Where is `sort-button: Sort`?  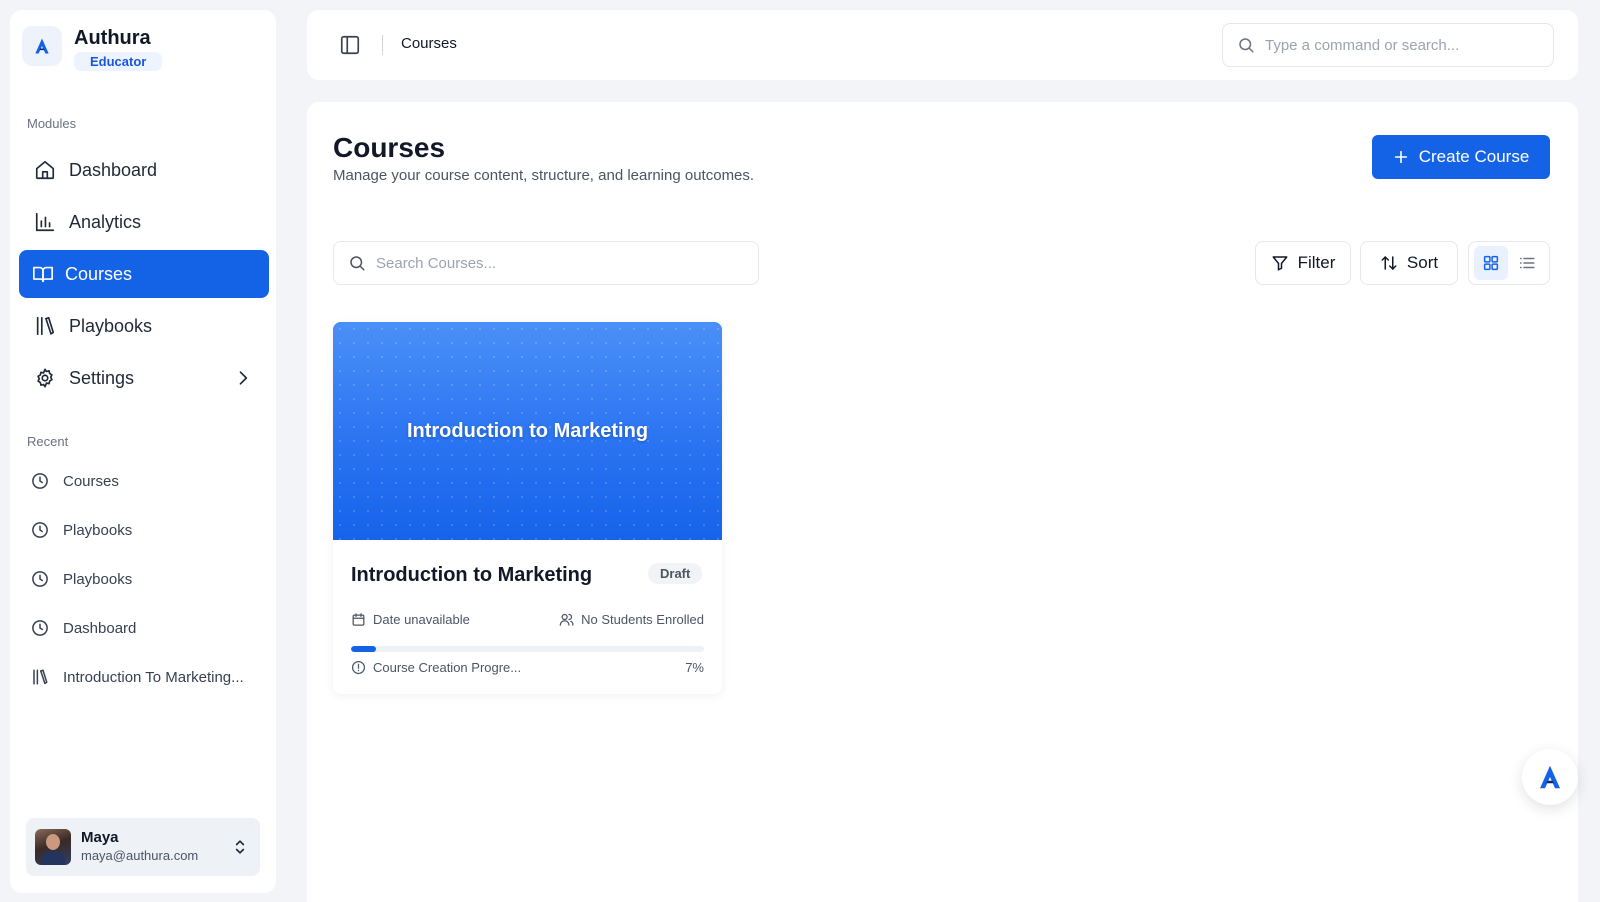
sort-button: Sort is located at coordinates (1409, 263).